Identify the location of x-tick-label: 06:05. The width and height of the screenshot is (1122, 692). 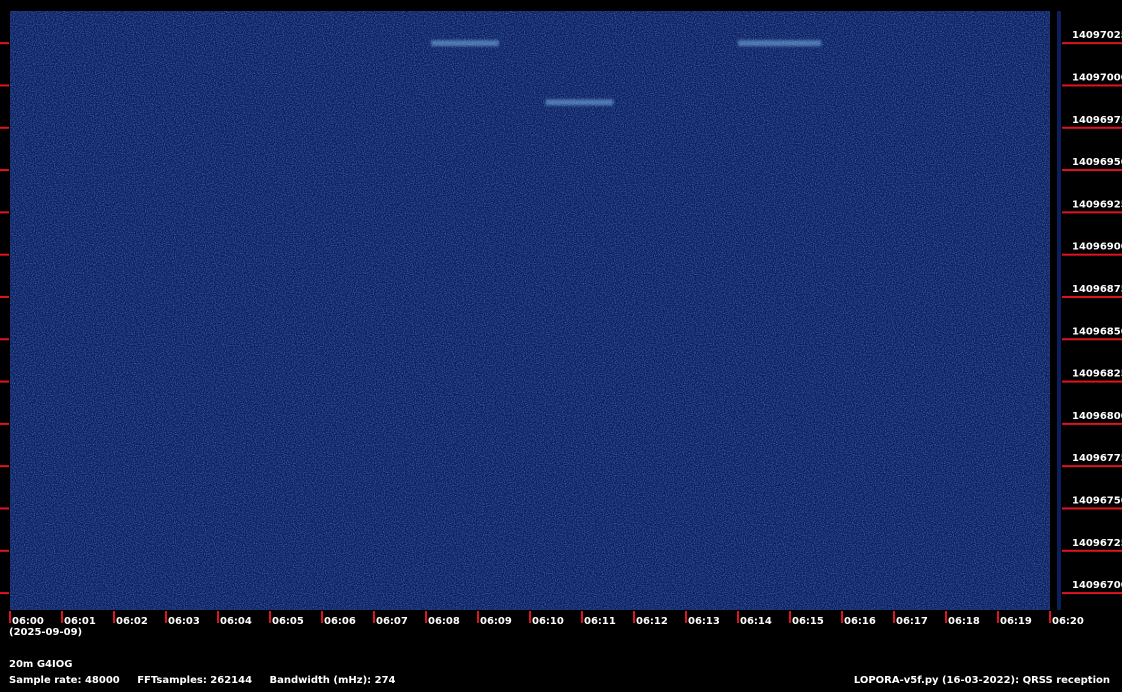
(288, 621).